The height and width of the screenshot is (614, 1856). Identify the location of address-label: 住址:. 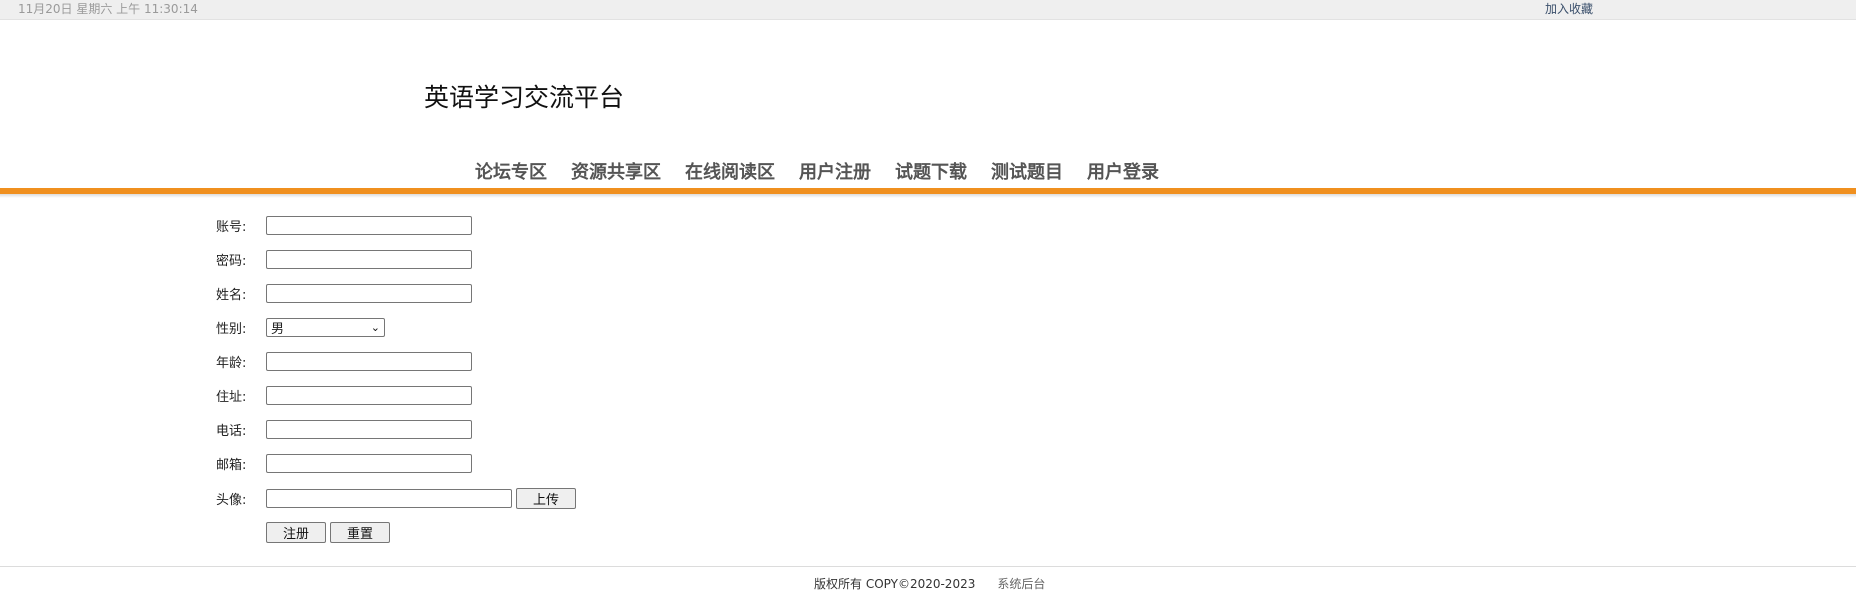
(231, 397).